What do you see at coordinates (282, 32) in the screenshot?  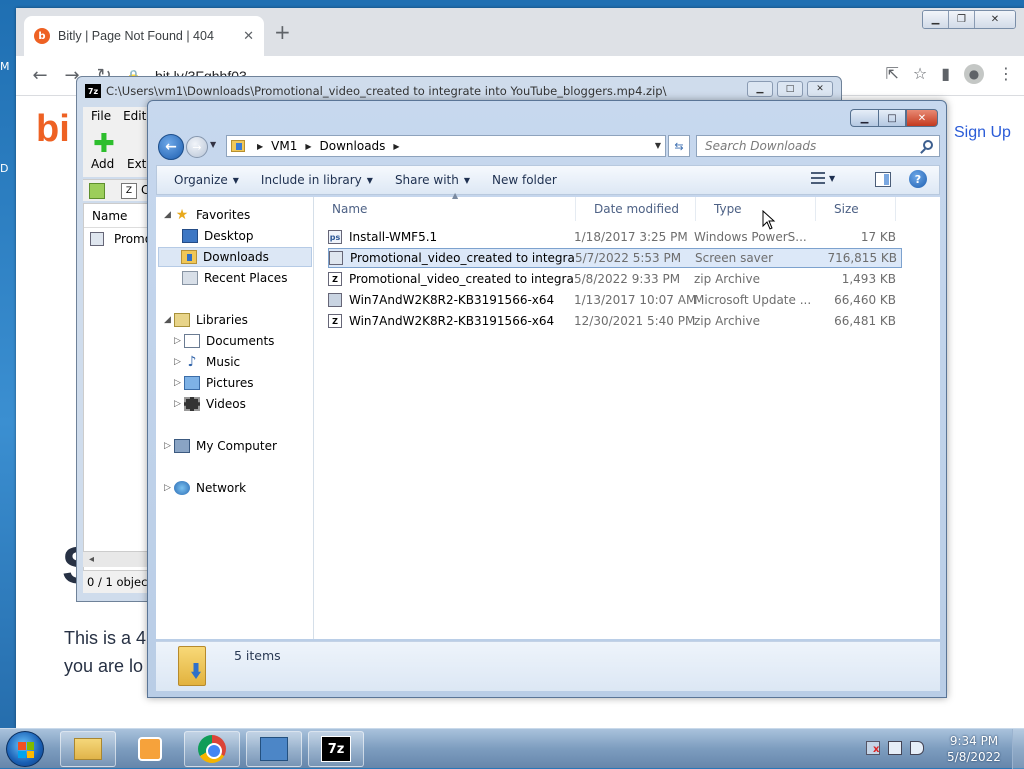 I see `new-tab-icon: +` at bounding box center [282, 32].